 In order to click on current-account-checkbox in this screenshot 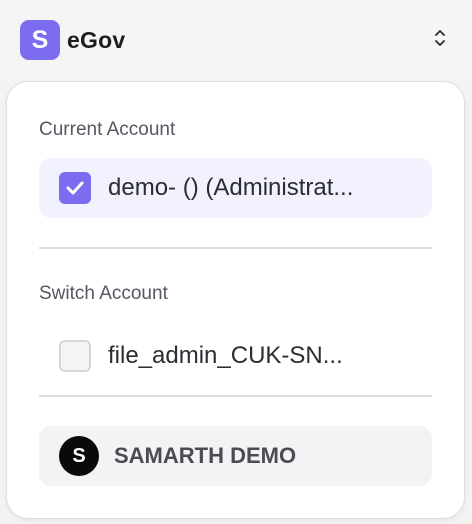, I will do `click(75, 188)`.